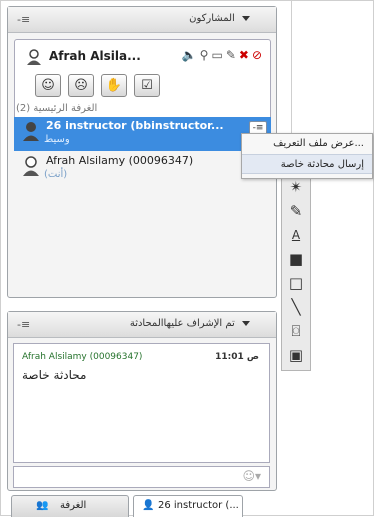  What do you see at coordinates (57, 108) in the screenshot?
I see `room-label: (2) الغرفة الرئيسية` at bounding box center [57, 108].